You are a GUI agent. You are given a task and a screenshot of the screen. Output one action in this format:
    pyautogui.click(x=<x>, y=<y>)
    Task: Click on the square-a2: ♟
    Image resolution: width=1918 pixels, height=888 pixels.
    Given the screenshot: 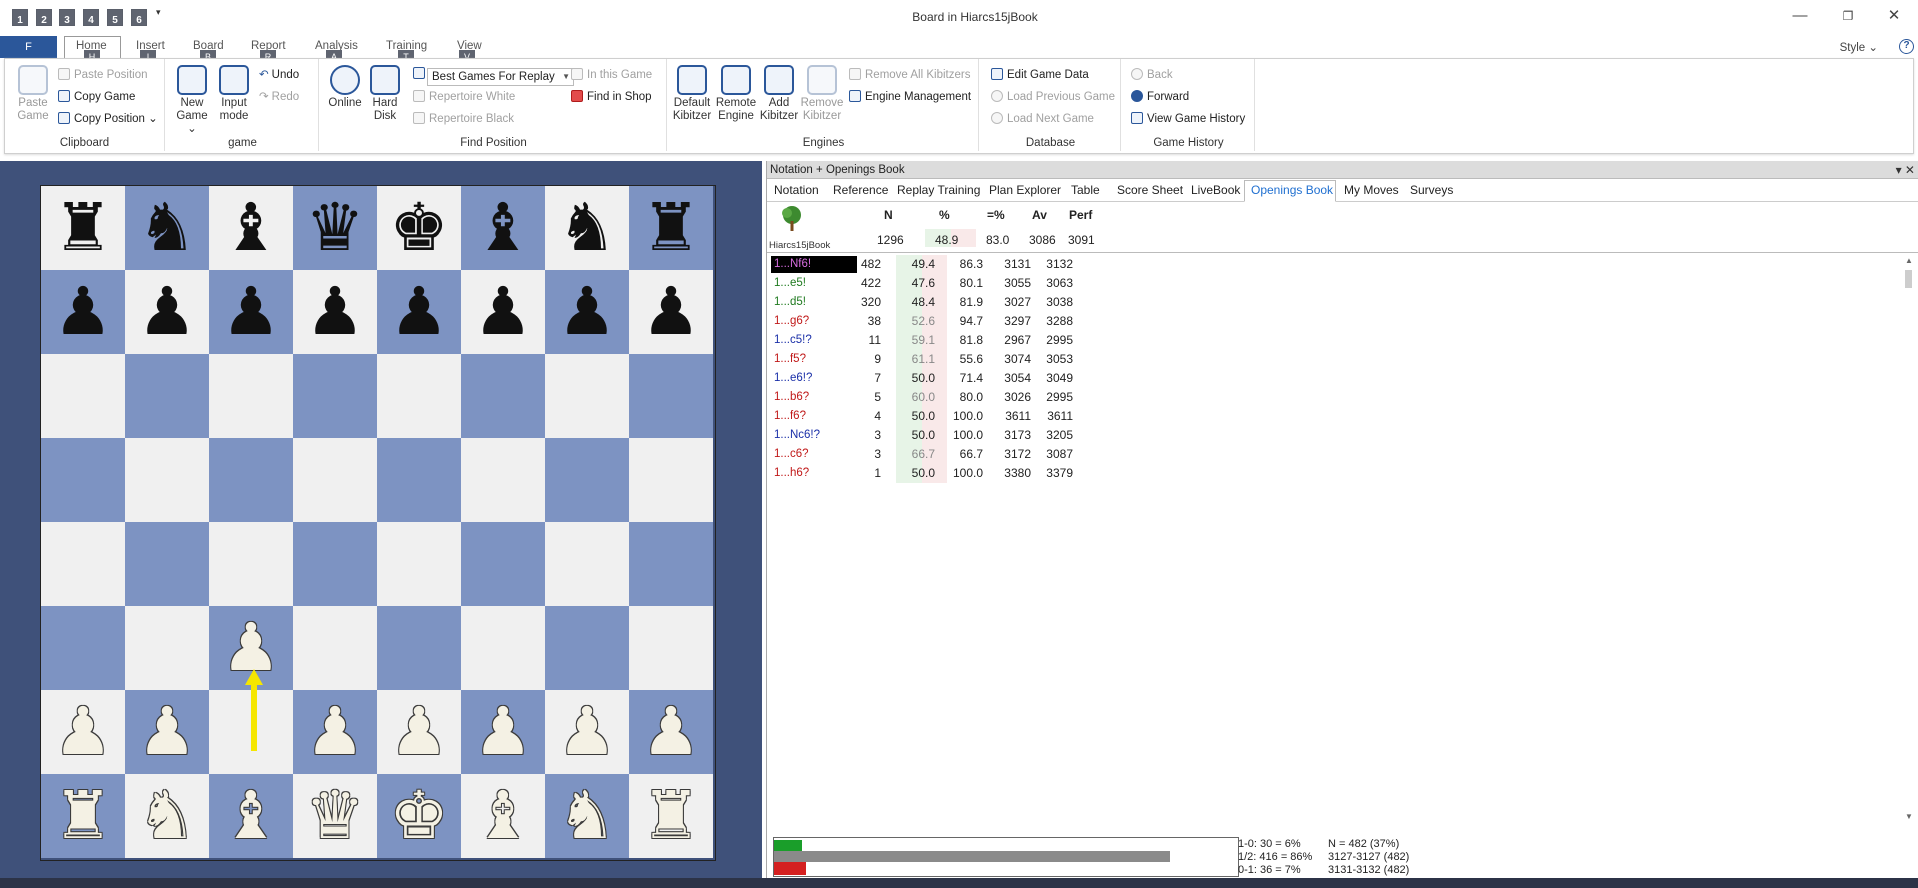 What is the action you would take?
    pyautogui.click(x=83, y=732)
    